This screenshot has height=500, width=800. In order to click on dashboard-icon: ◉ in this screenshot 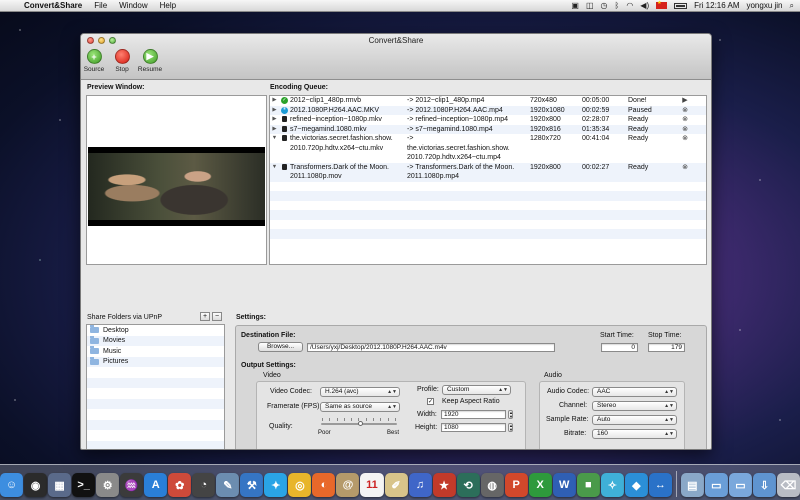, I will do `click(36, 485)`.